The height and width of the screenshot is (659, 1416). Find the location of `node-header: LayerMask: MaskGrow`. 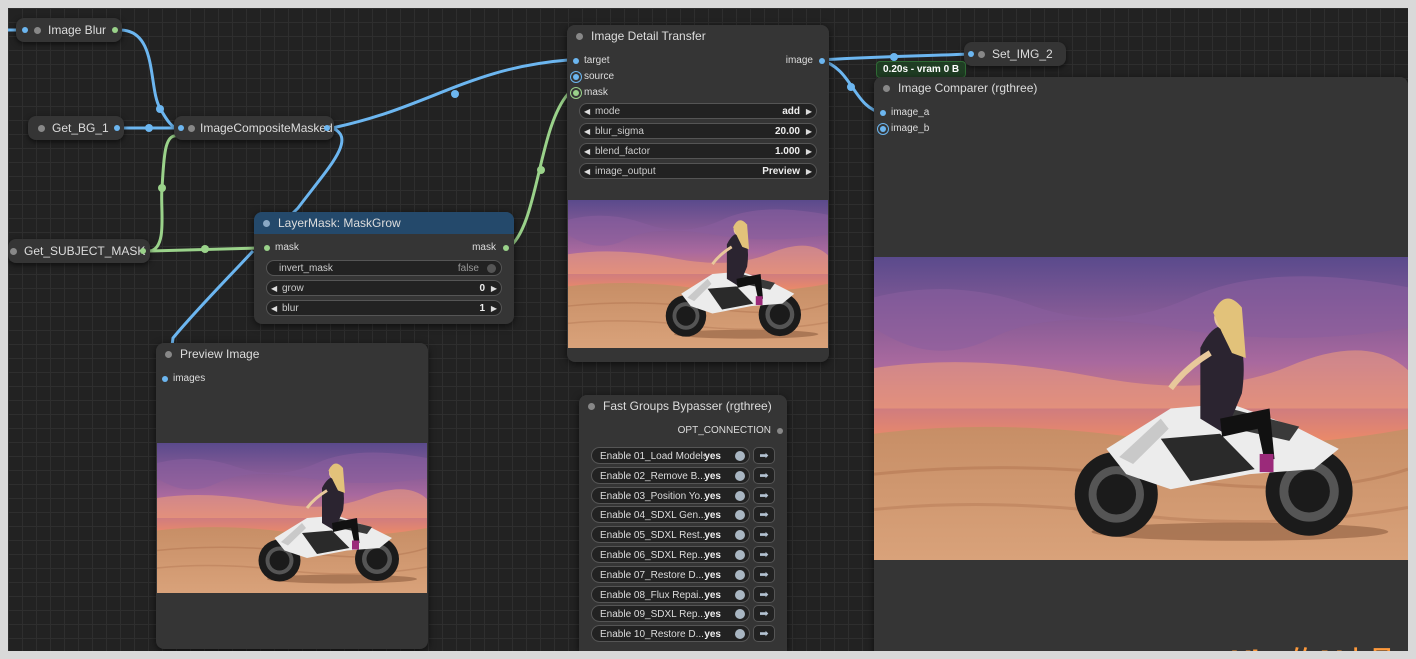

node-header: LayerMask: MaskGrow is located at coordinates (384, 223).